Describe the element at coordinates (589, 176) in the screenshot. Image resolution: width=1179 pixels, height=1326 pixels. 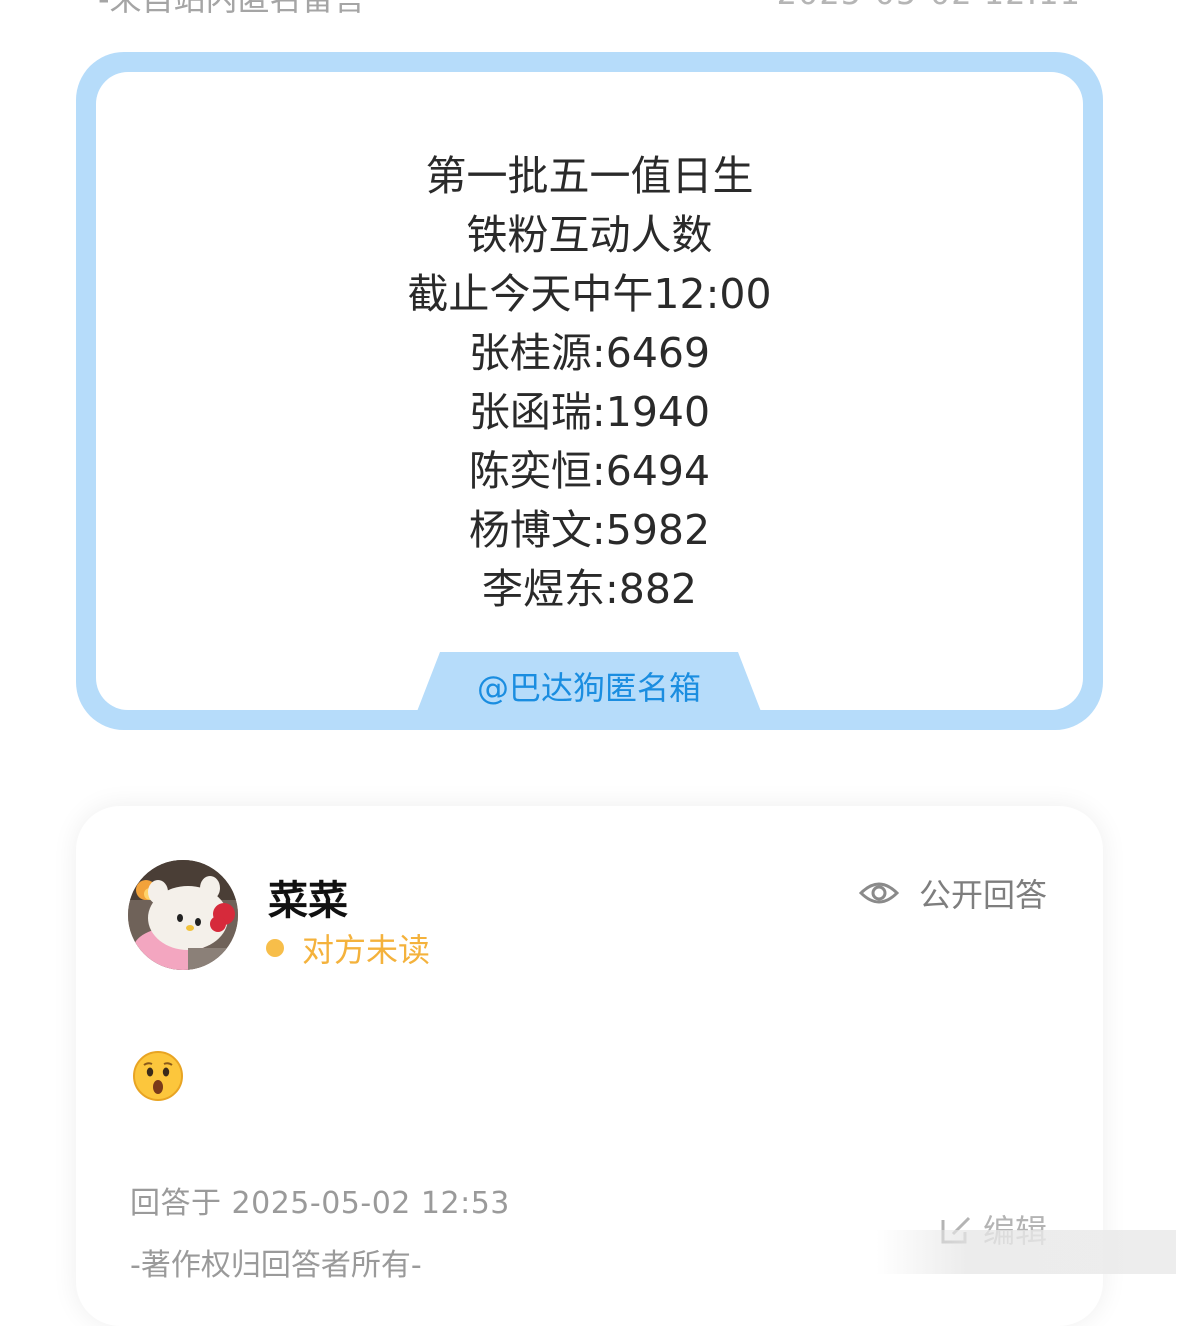
I see `question-line: 第一批五一值日生` at that location.